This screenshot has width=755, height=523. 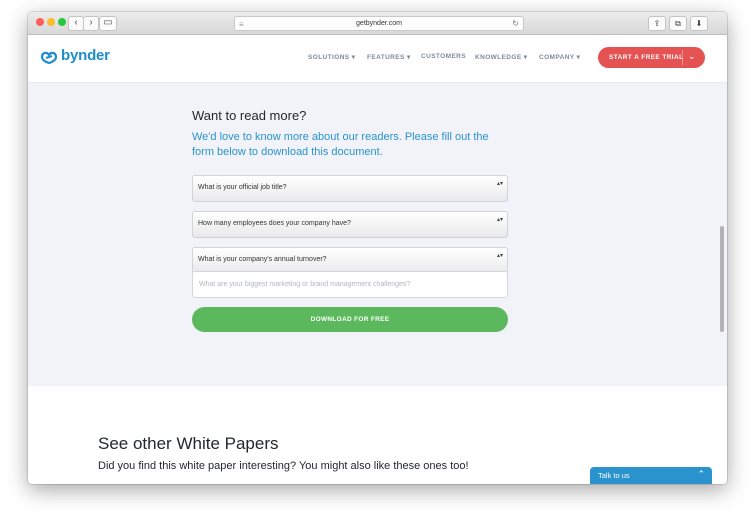 I want to click on reload-icon: ↻, so click(x=515, y=23).